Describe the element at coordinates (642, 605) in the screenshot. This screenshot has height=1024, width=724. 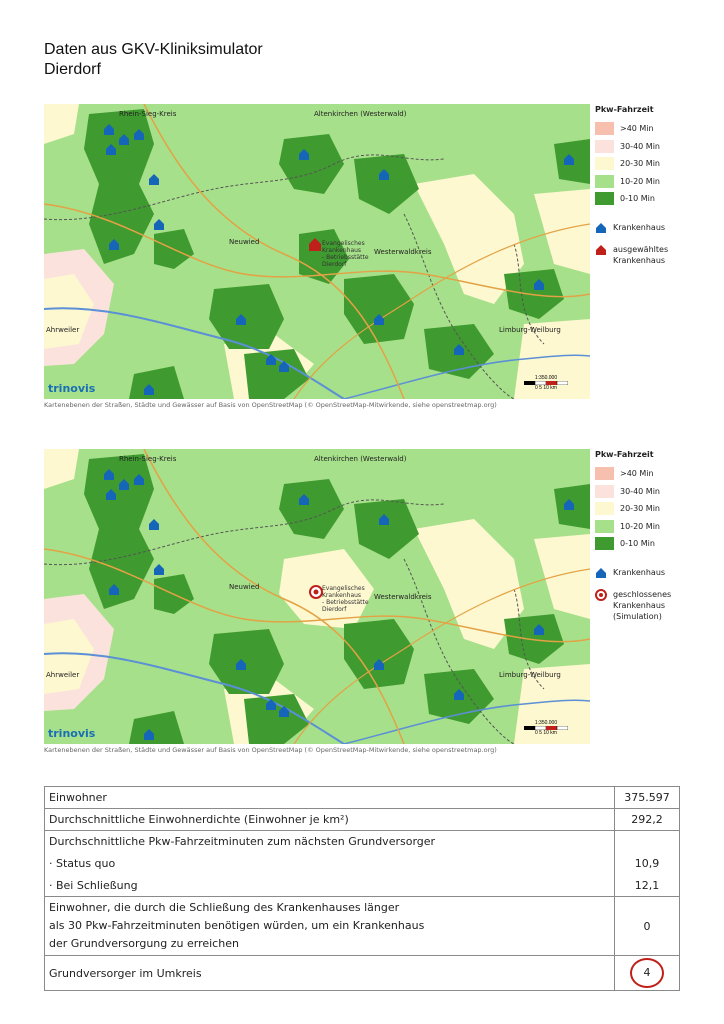
I see `legend-closed-label: geschlossenes Krankenhaus (Simulation)` at that location.